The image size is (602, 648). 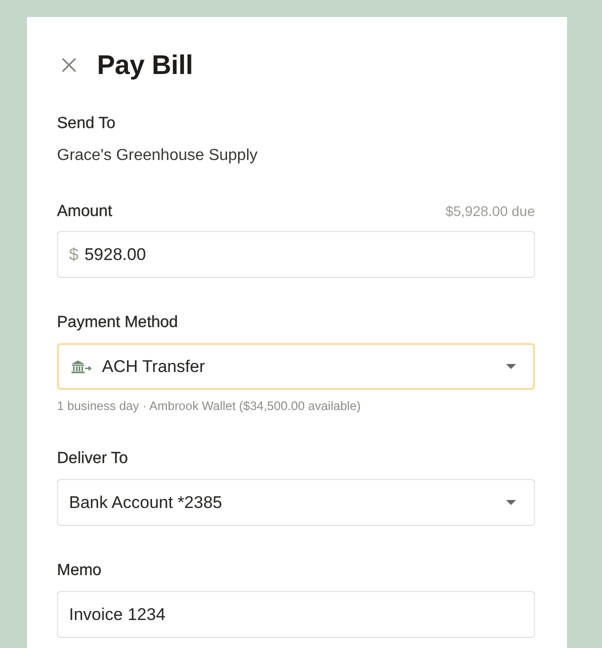 I want to click on dialog-title: Pay Bill, so click(x=145, y=65).